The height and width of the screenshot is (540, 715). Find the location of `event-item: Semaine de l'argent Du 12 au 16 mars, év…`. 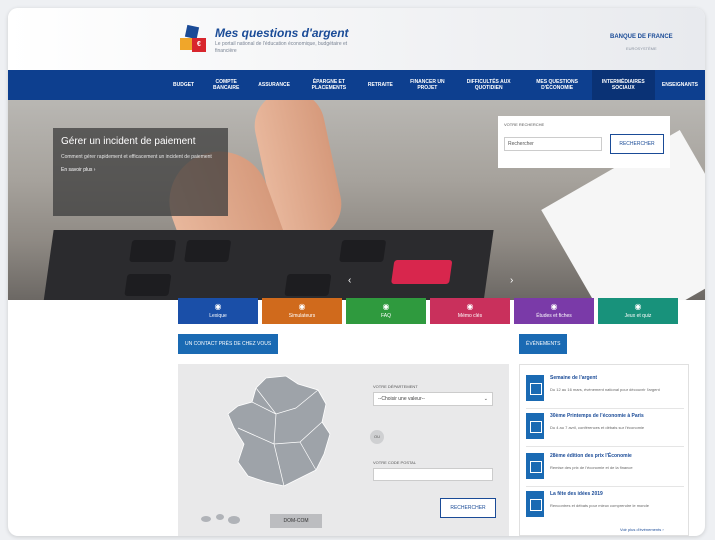

event-item: Semaine de l'argent Du 12 au 16 mars, év… is located at coordinates (605, 391).